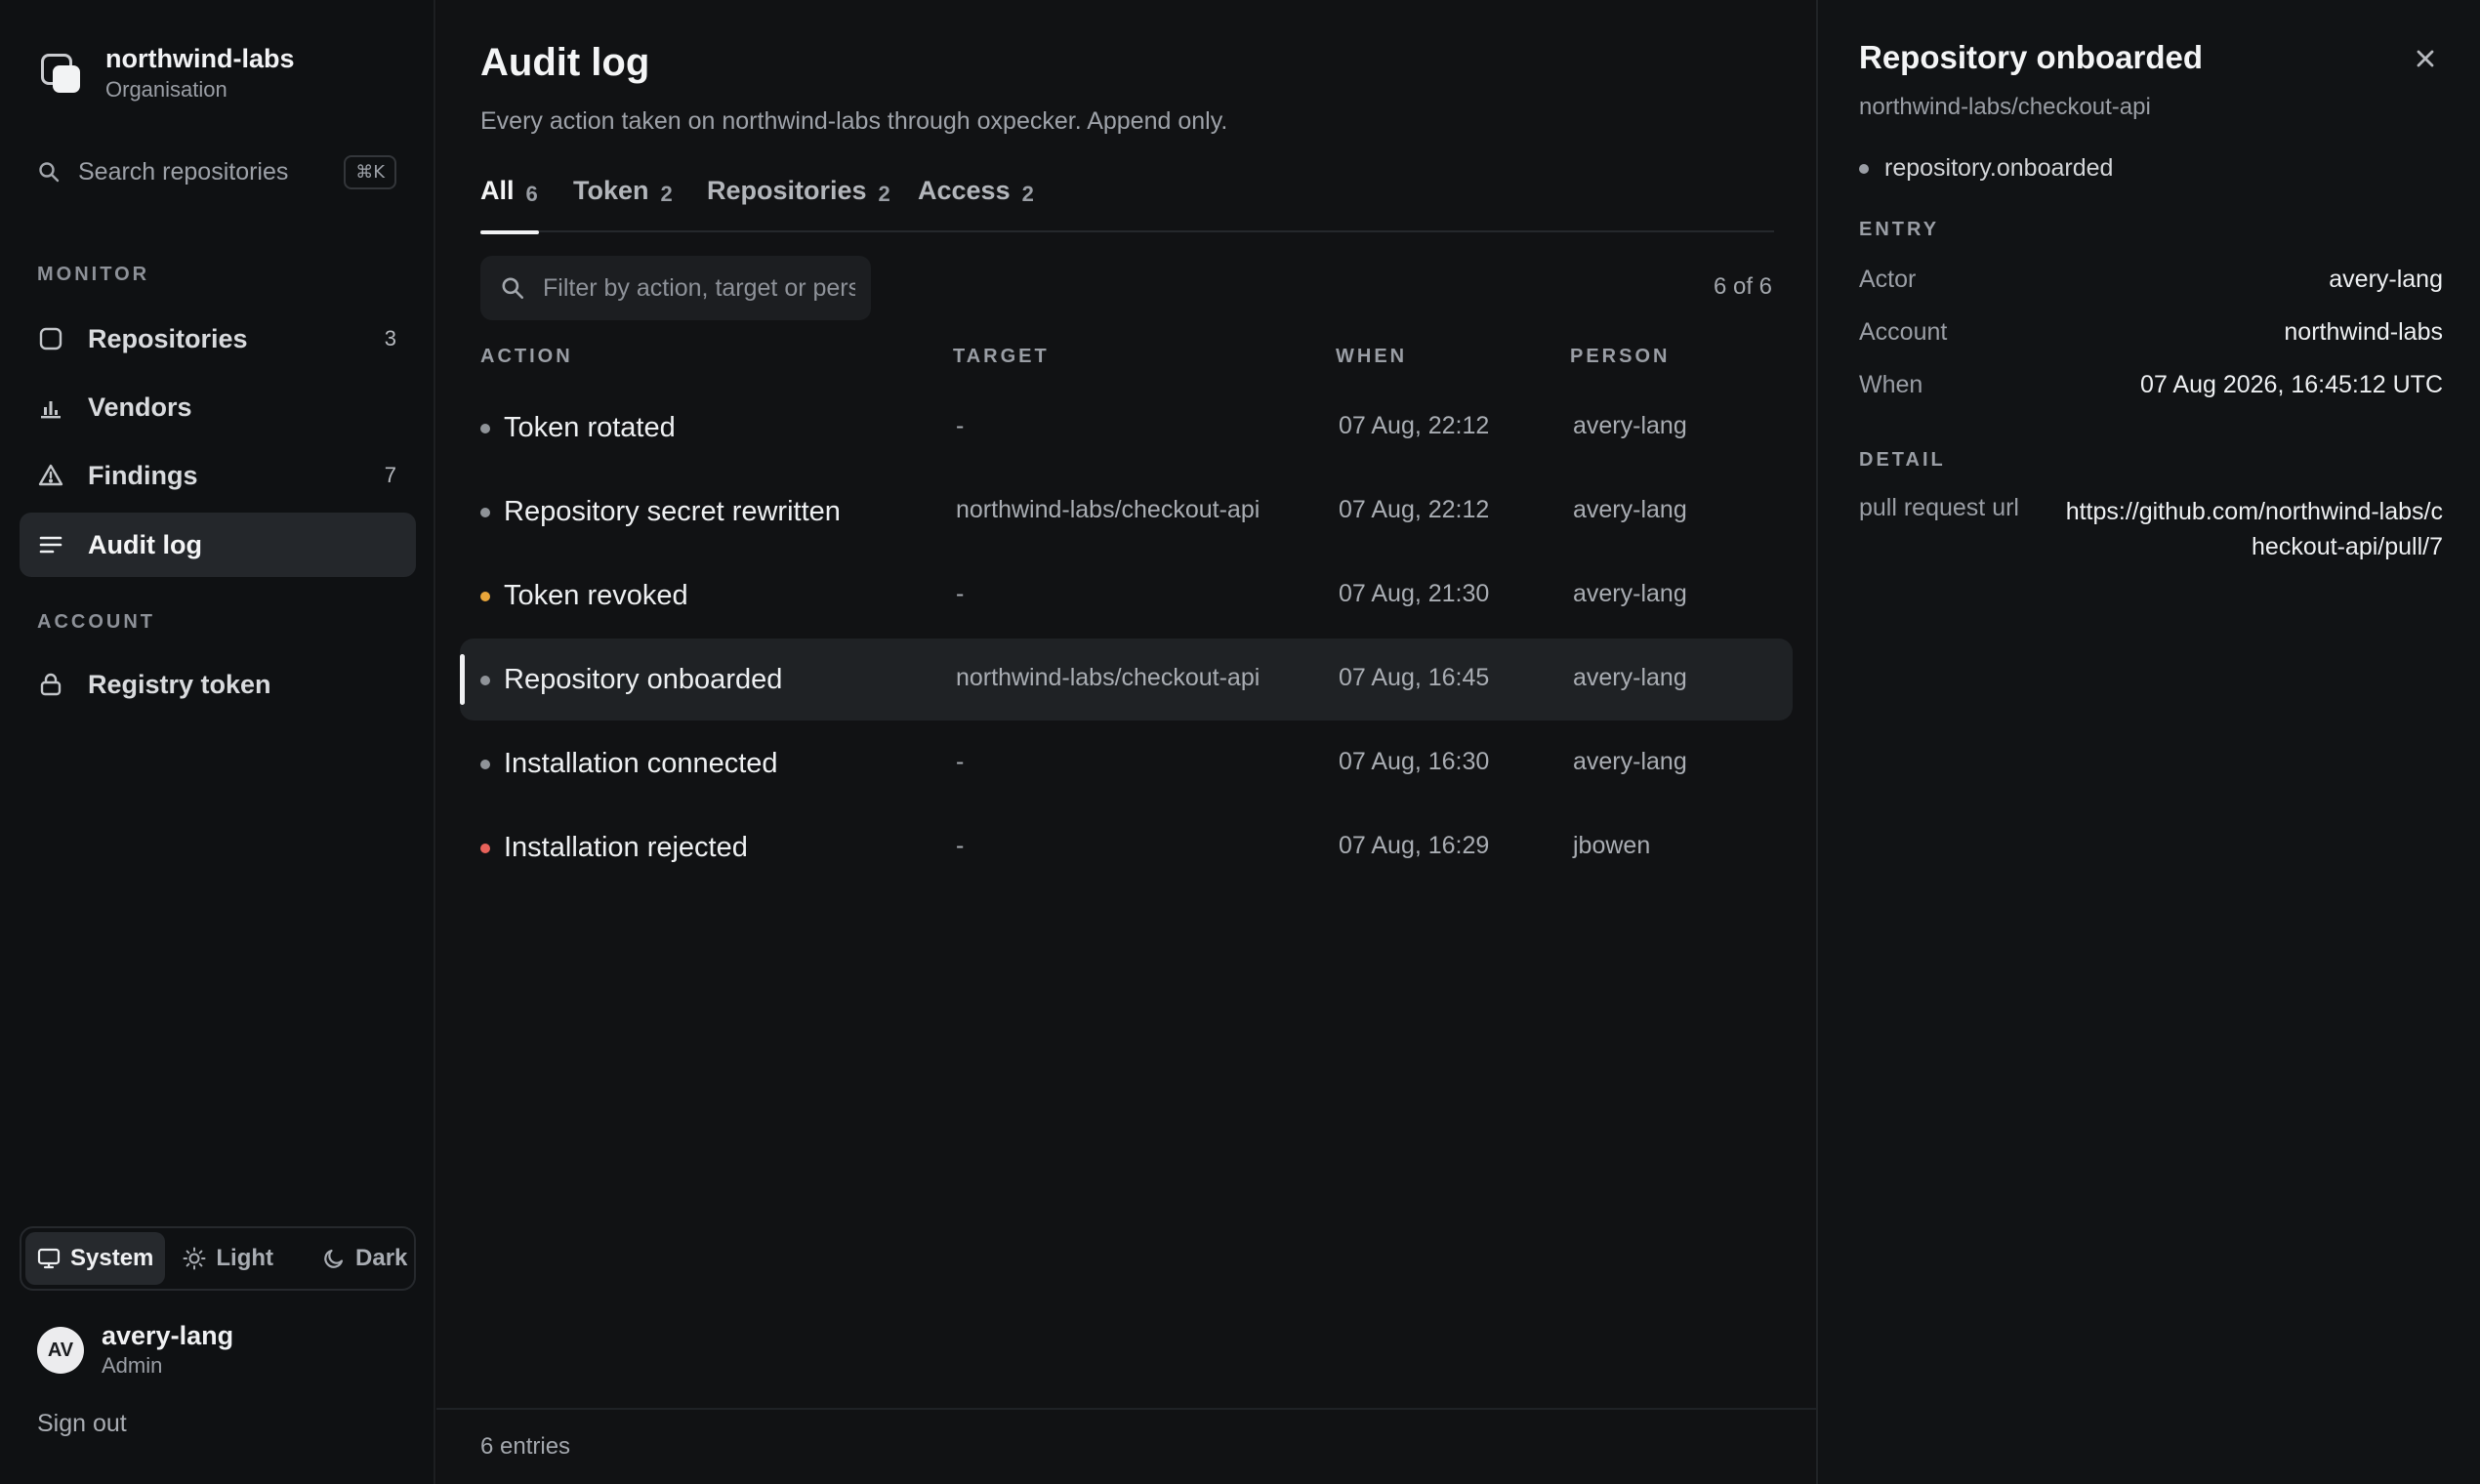 This screenshot has height=1484, width=2480. What do you see at coordinates (364, 1259) in the screenshot?
I see `theme-option-dark: Dark` at bounding box center [364, 1259].